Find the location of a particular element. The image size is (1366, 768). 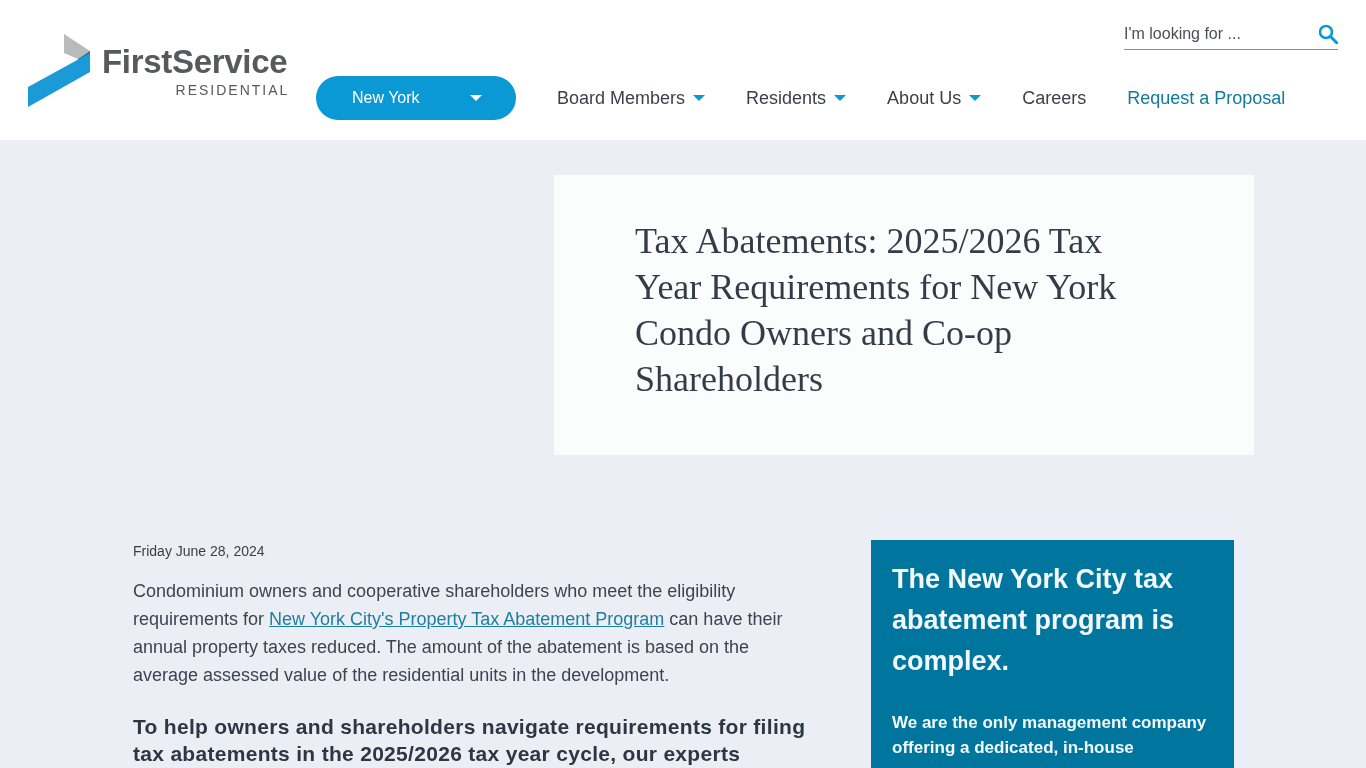

nav-link: Request a Proposal is located at coordinates (1206, 98).